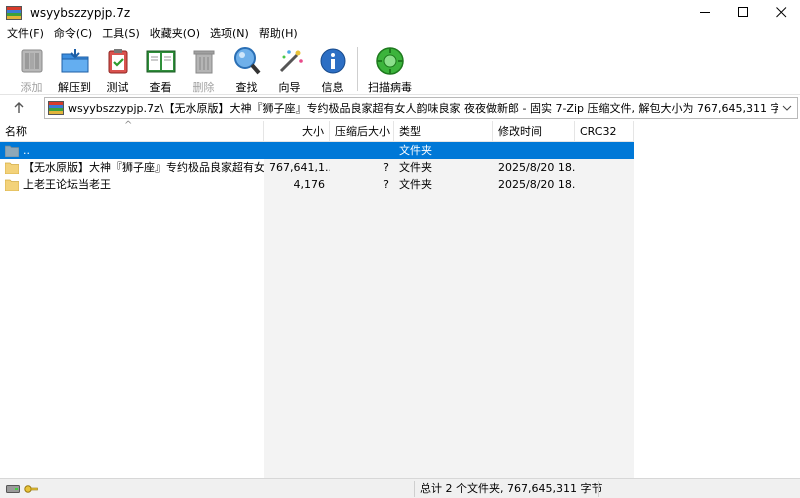  I want to click on info-label: 信息, so click(332, 87).